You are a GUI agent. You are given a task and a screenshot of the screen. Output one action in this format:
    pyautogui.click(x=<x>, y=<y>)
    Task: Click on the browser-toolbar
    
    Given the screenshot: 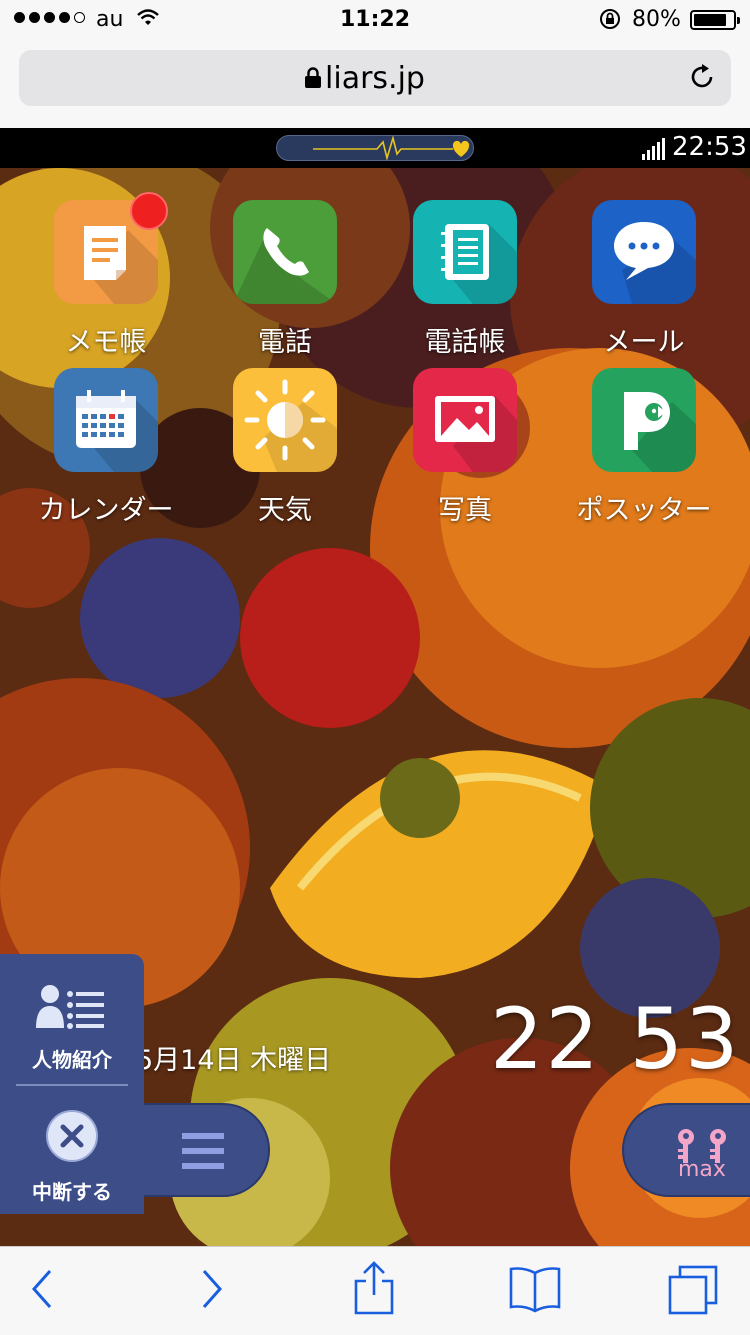 What is the action you would take?
    pyautogui.click(x=375, y=1290)
    